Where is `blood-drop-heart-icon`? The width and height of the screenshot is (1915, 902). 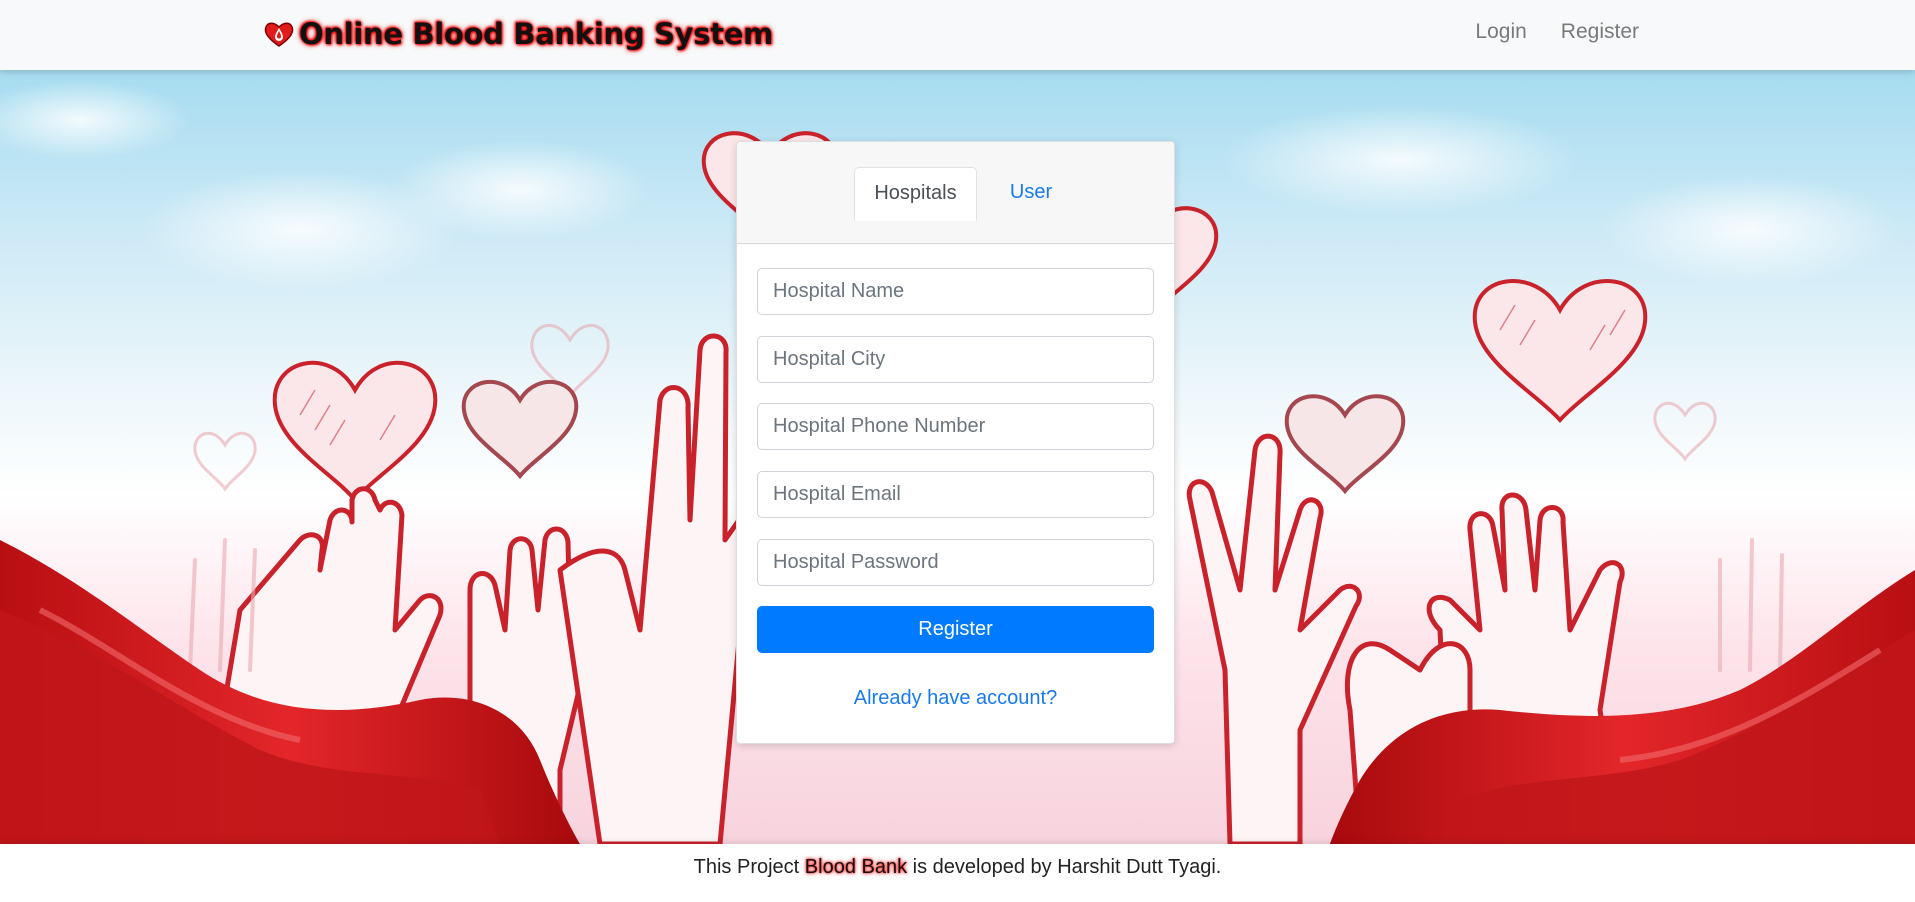 blood-drop-heart-icon is located at coordinates (279, 34).